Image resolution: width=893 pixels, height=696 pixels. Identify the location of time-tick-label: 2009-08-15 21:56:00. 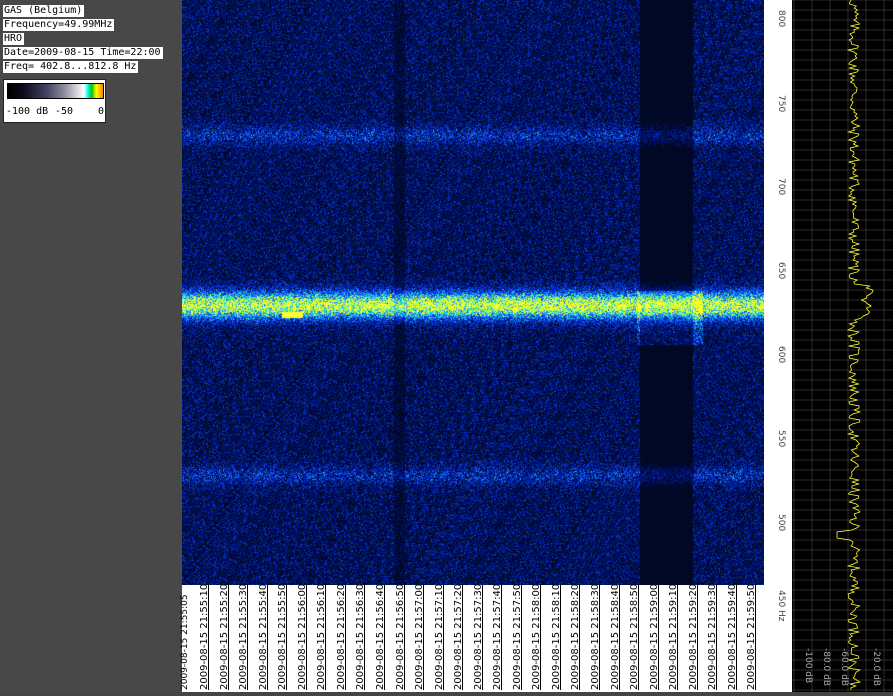
(302, 636).